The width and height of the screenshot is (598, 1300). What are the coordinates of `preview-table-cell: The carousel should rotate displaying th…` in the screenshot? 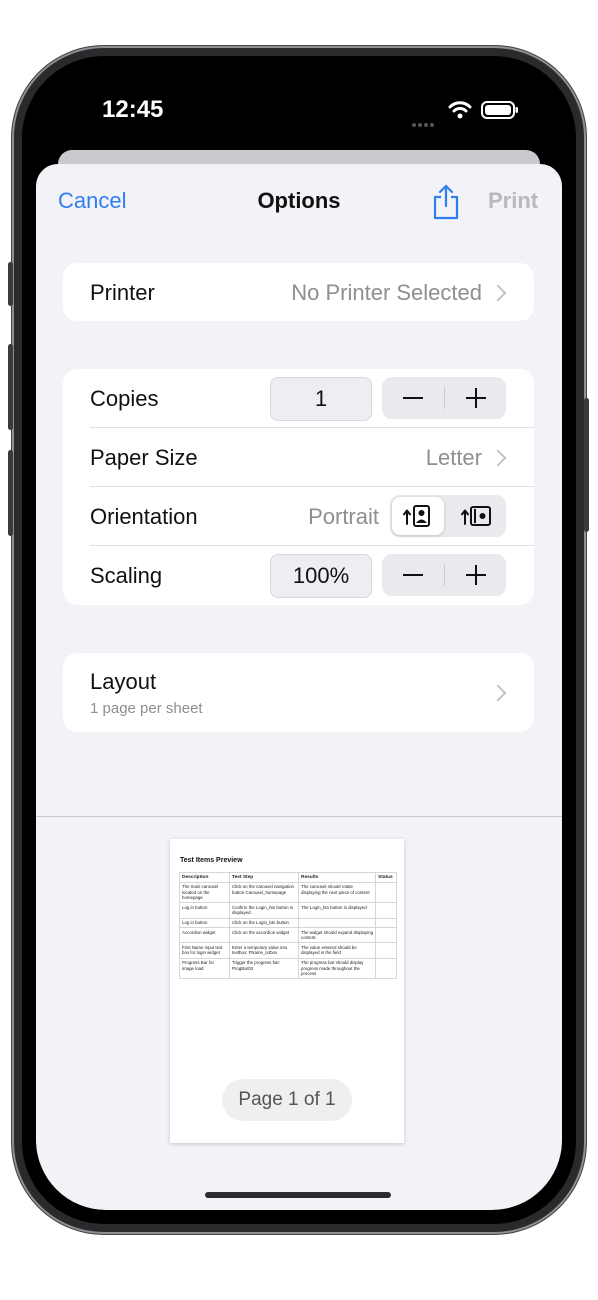 It's located at (337, 892).